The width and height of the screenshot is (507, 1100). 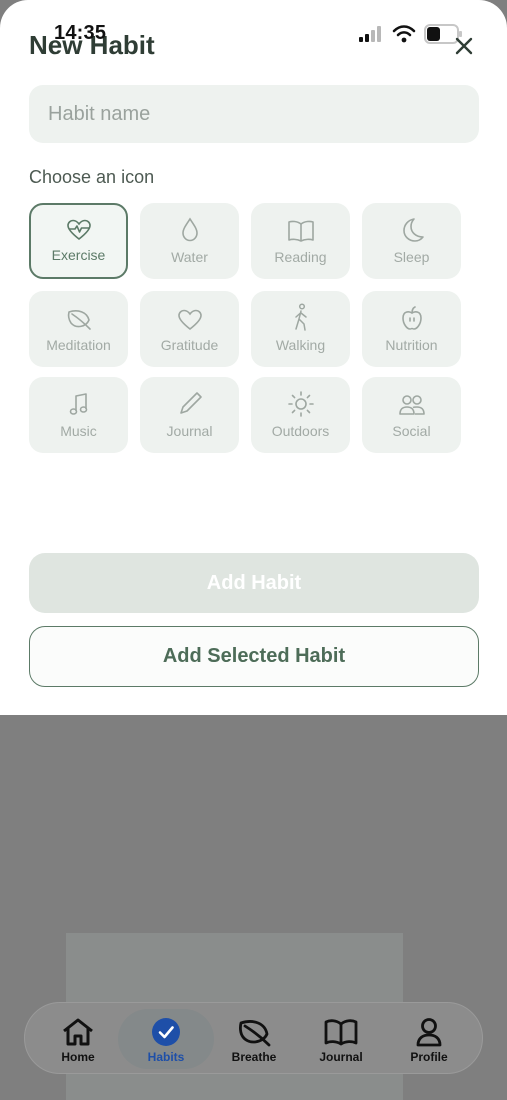 I want to click on tab-label-home: Home, so click(x=78, y=1057).